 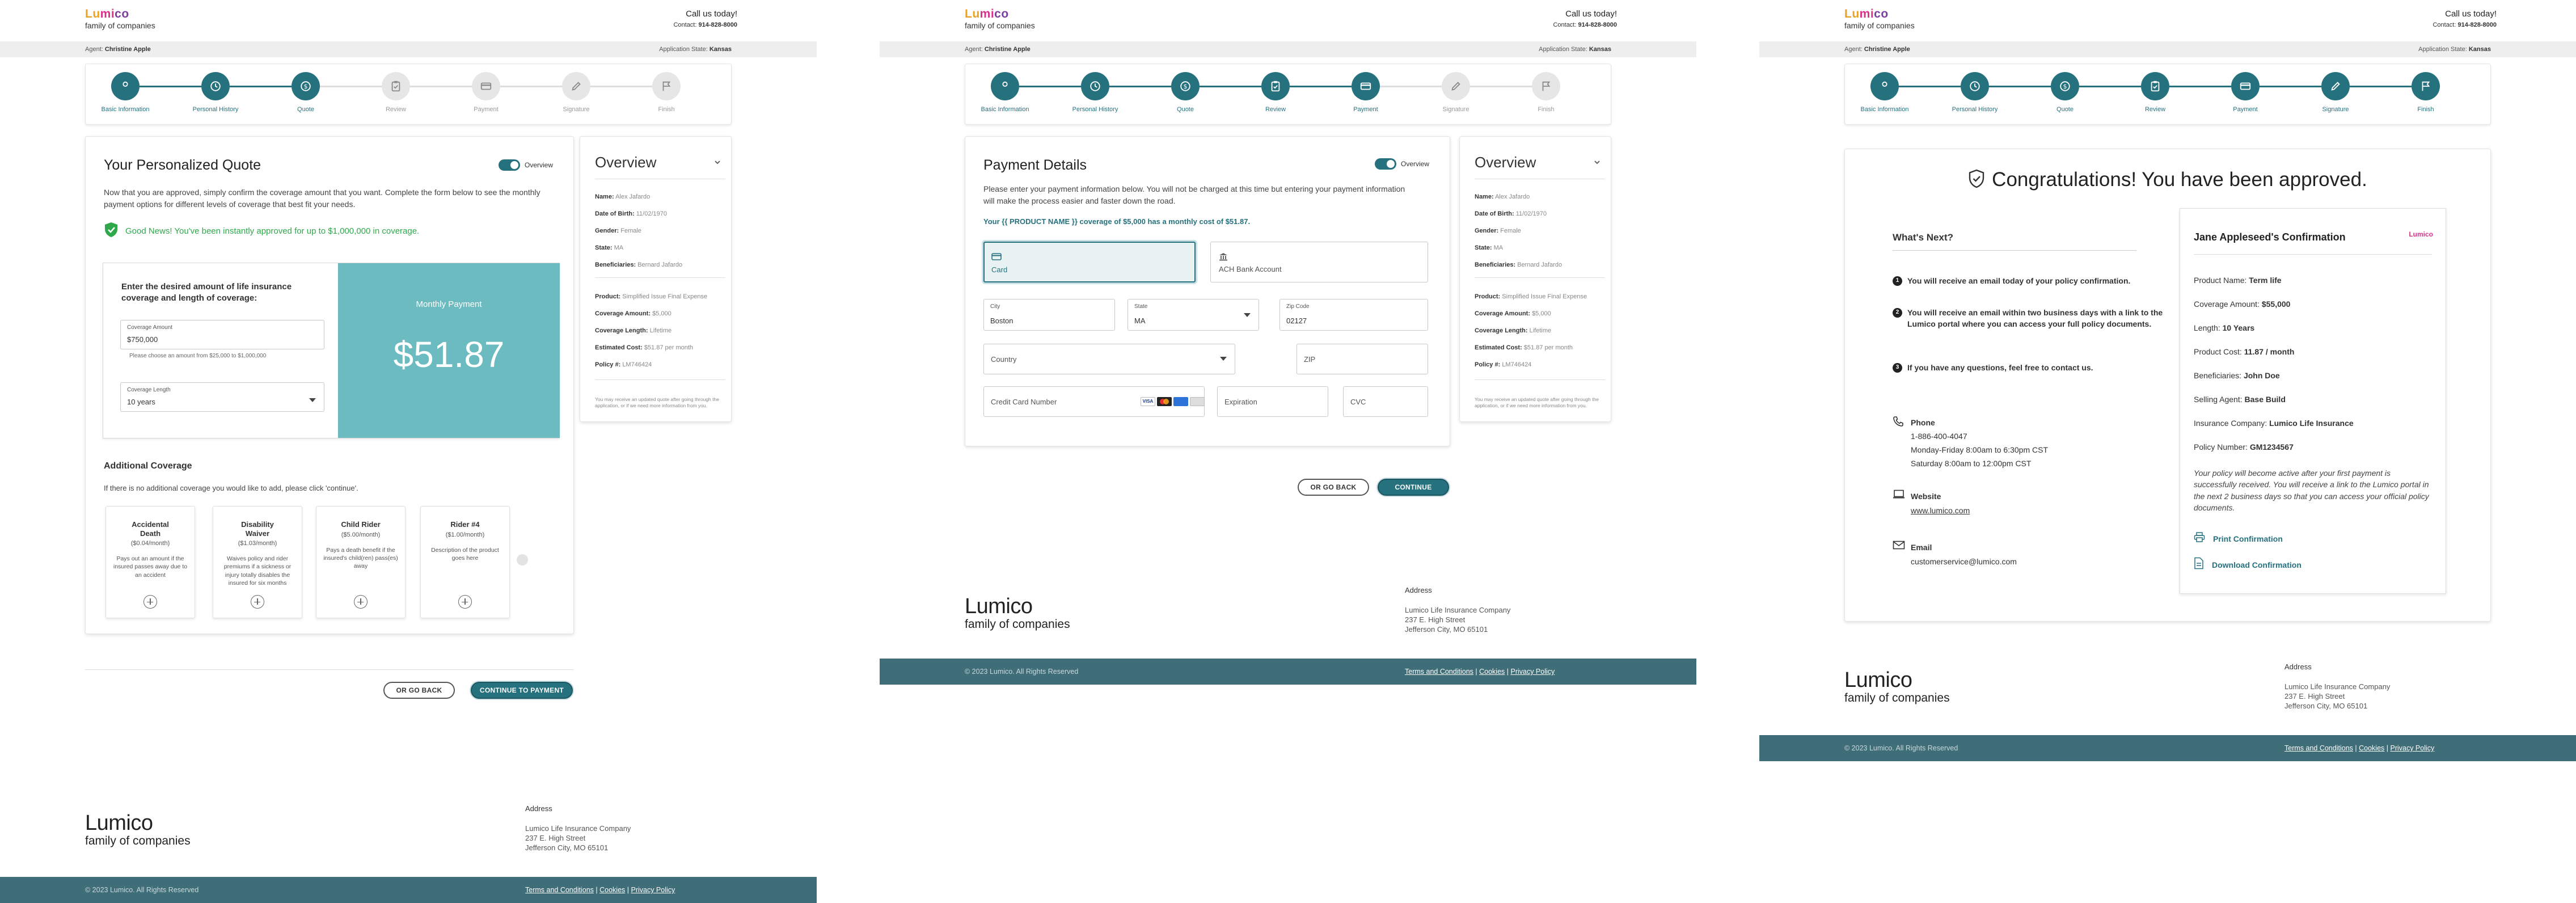 What do you see at coordinates (2247, 564) in the screenshot?
I see `download-confirmation-button: Download Confirmation` at bounding box center [2247, 564].